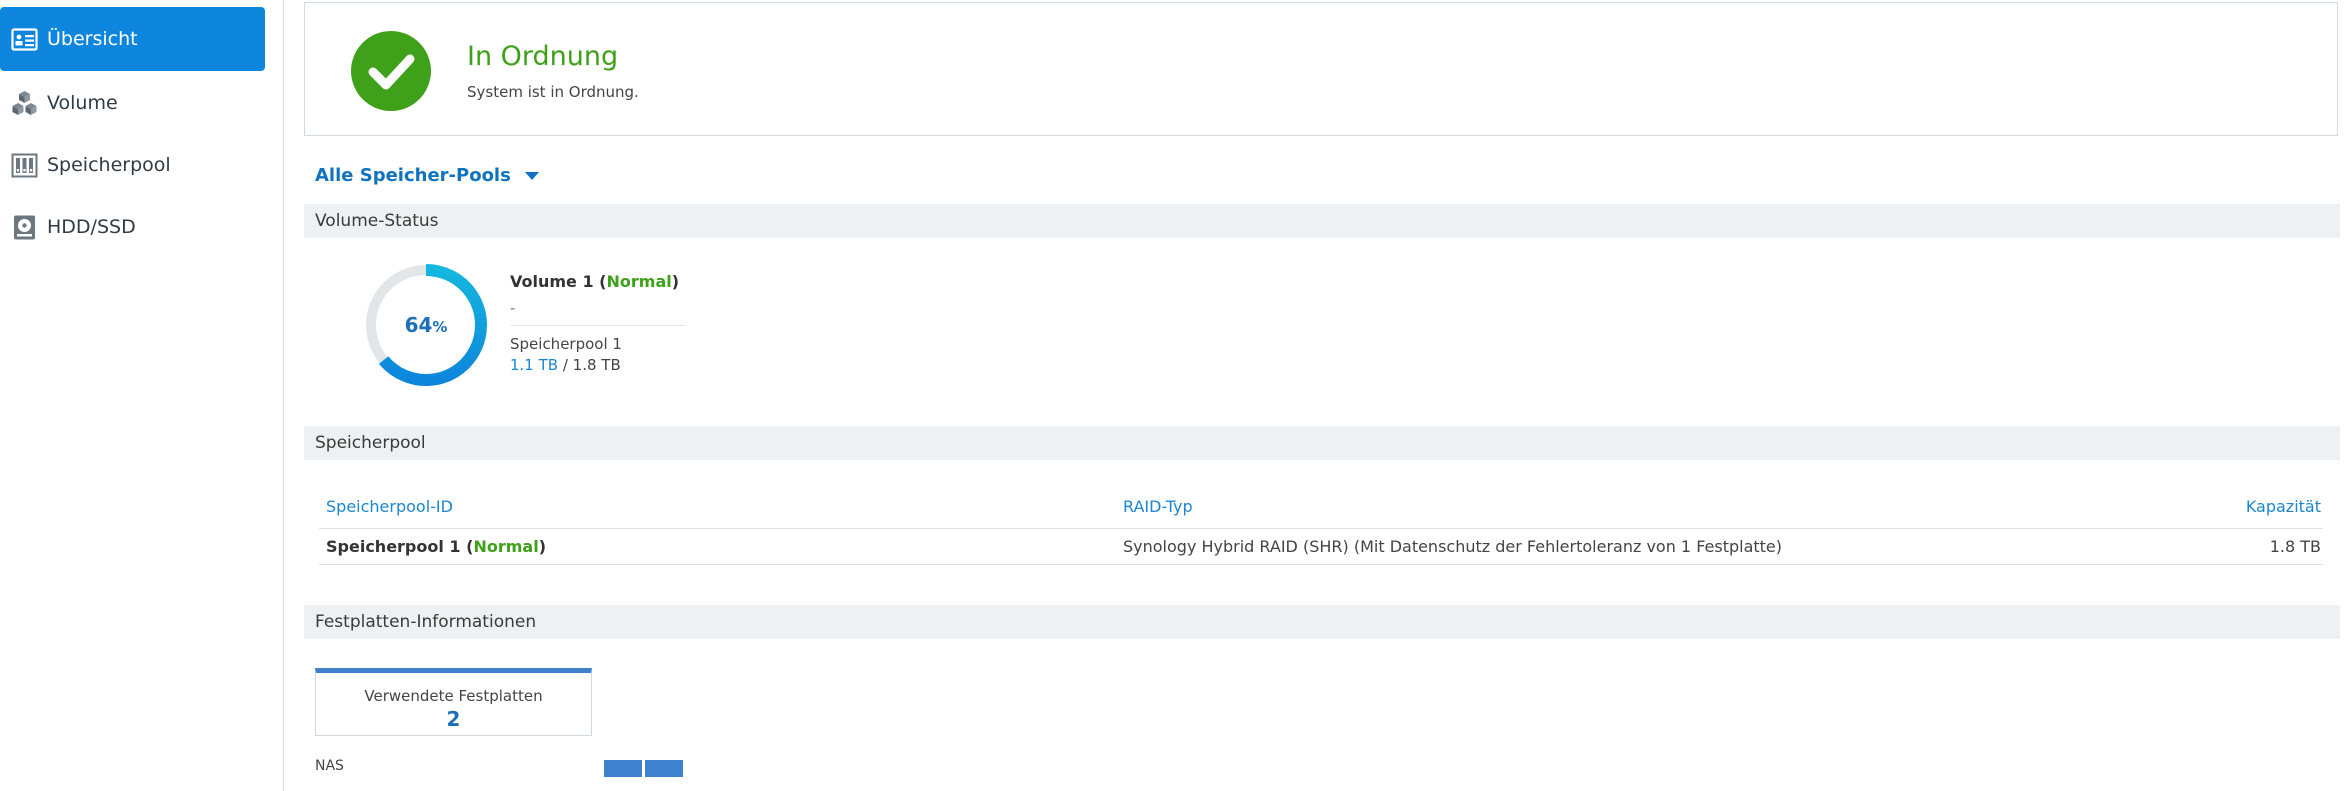 This screenshot has width=2351, height=791. What do you see at coordinates (24, 165) in the screenshot?
I see `storage-pool-icon` at bounding box center [24, 165].